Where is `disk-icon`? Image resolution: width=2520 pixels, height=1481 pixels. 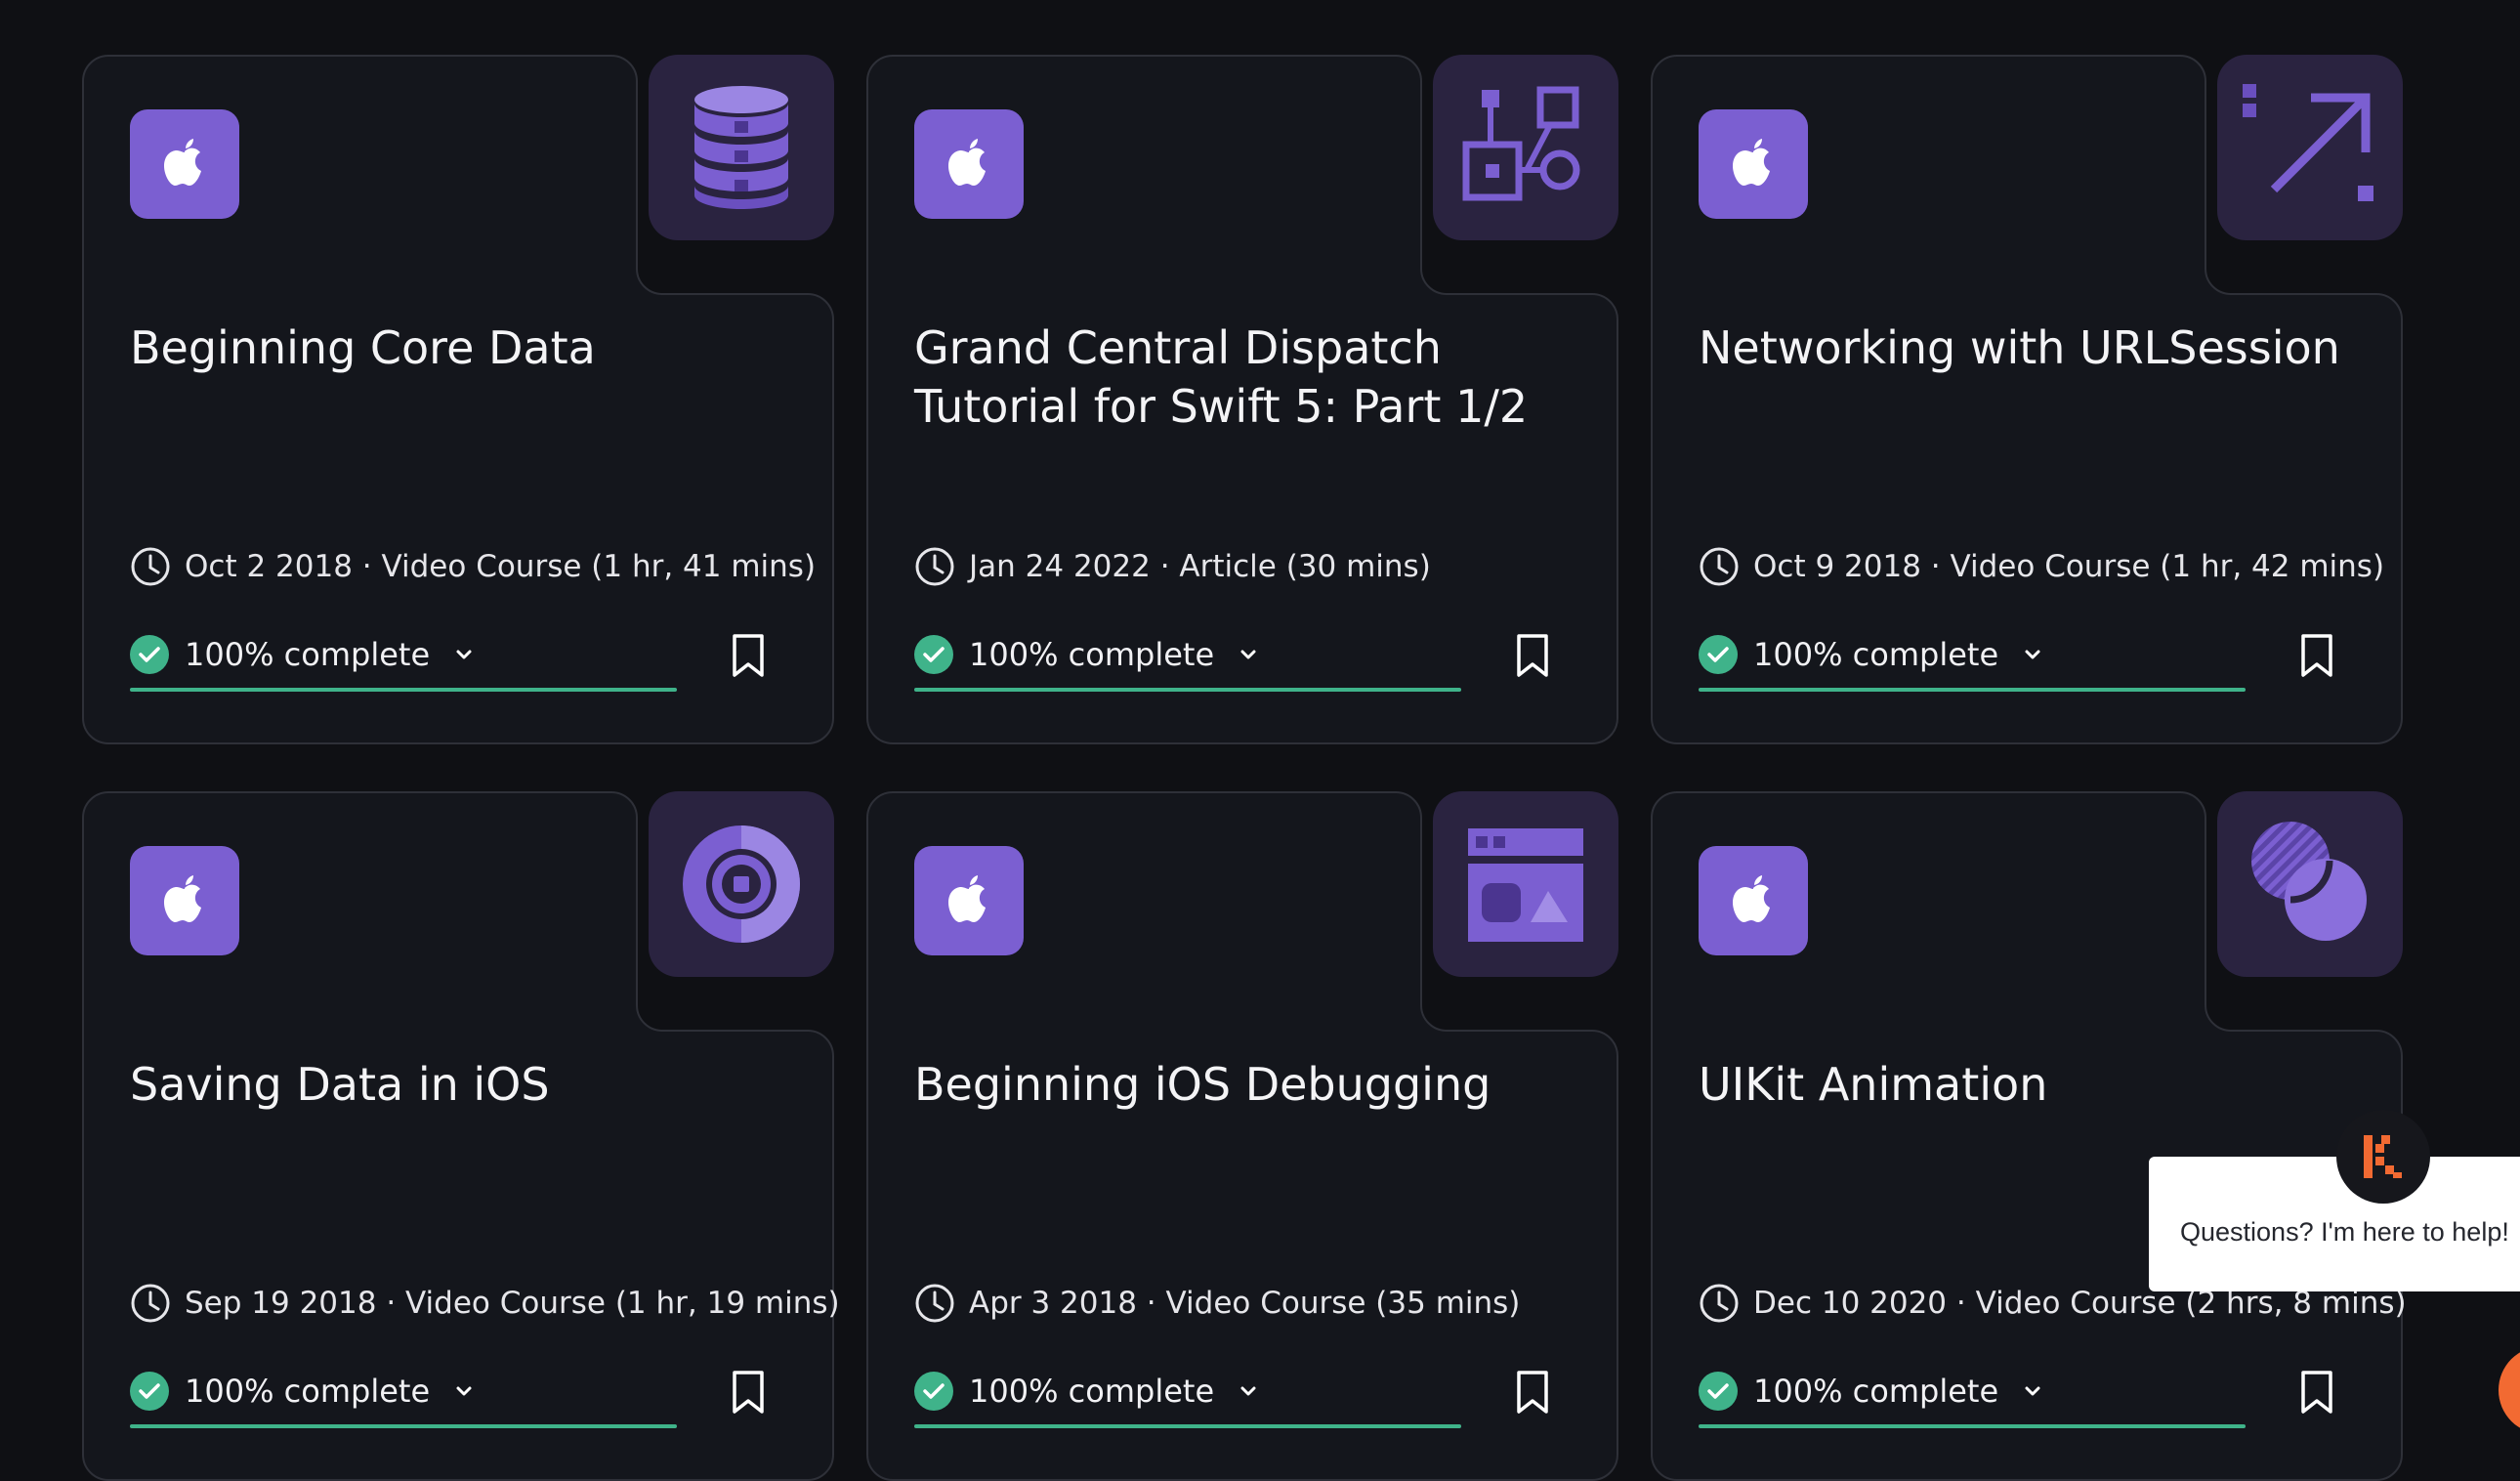
disk-icon is located at coordinates (741, 884).